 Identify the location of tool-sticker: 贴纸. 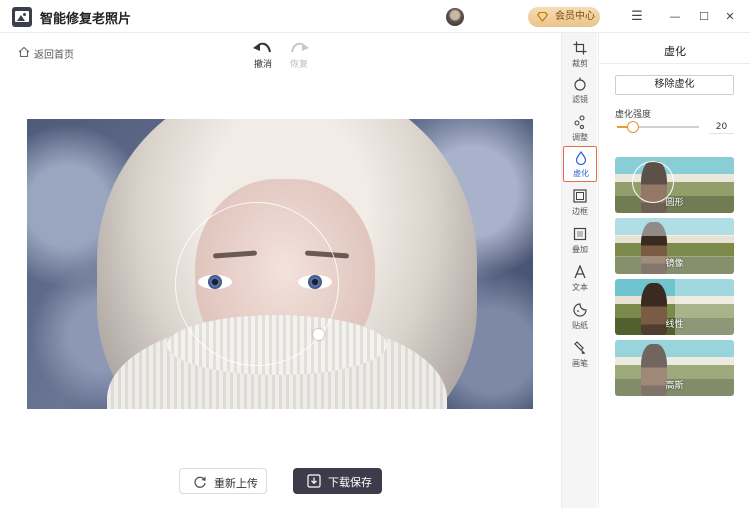
(580, 317).